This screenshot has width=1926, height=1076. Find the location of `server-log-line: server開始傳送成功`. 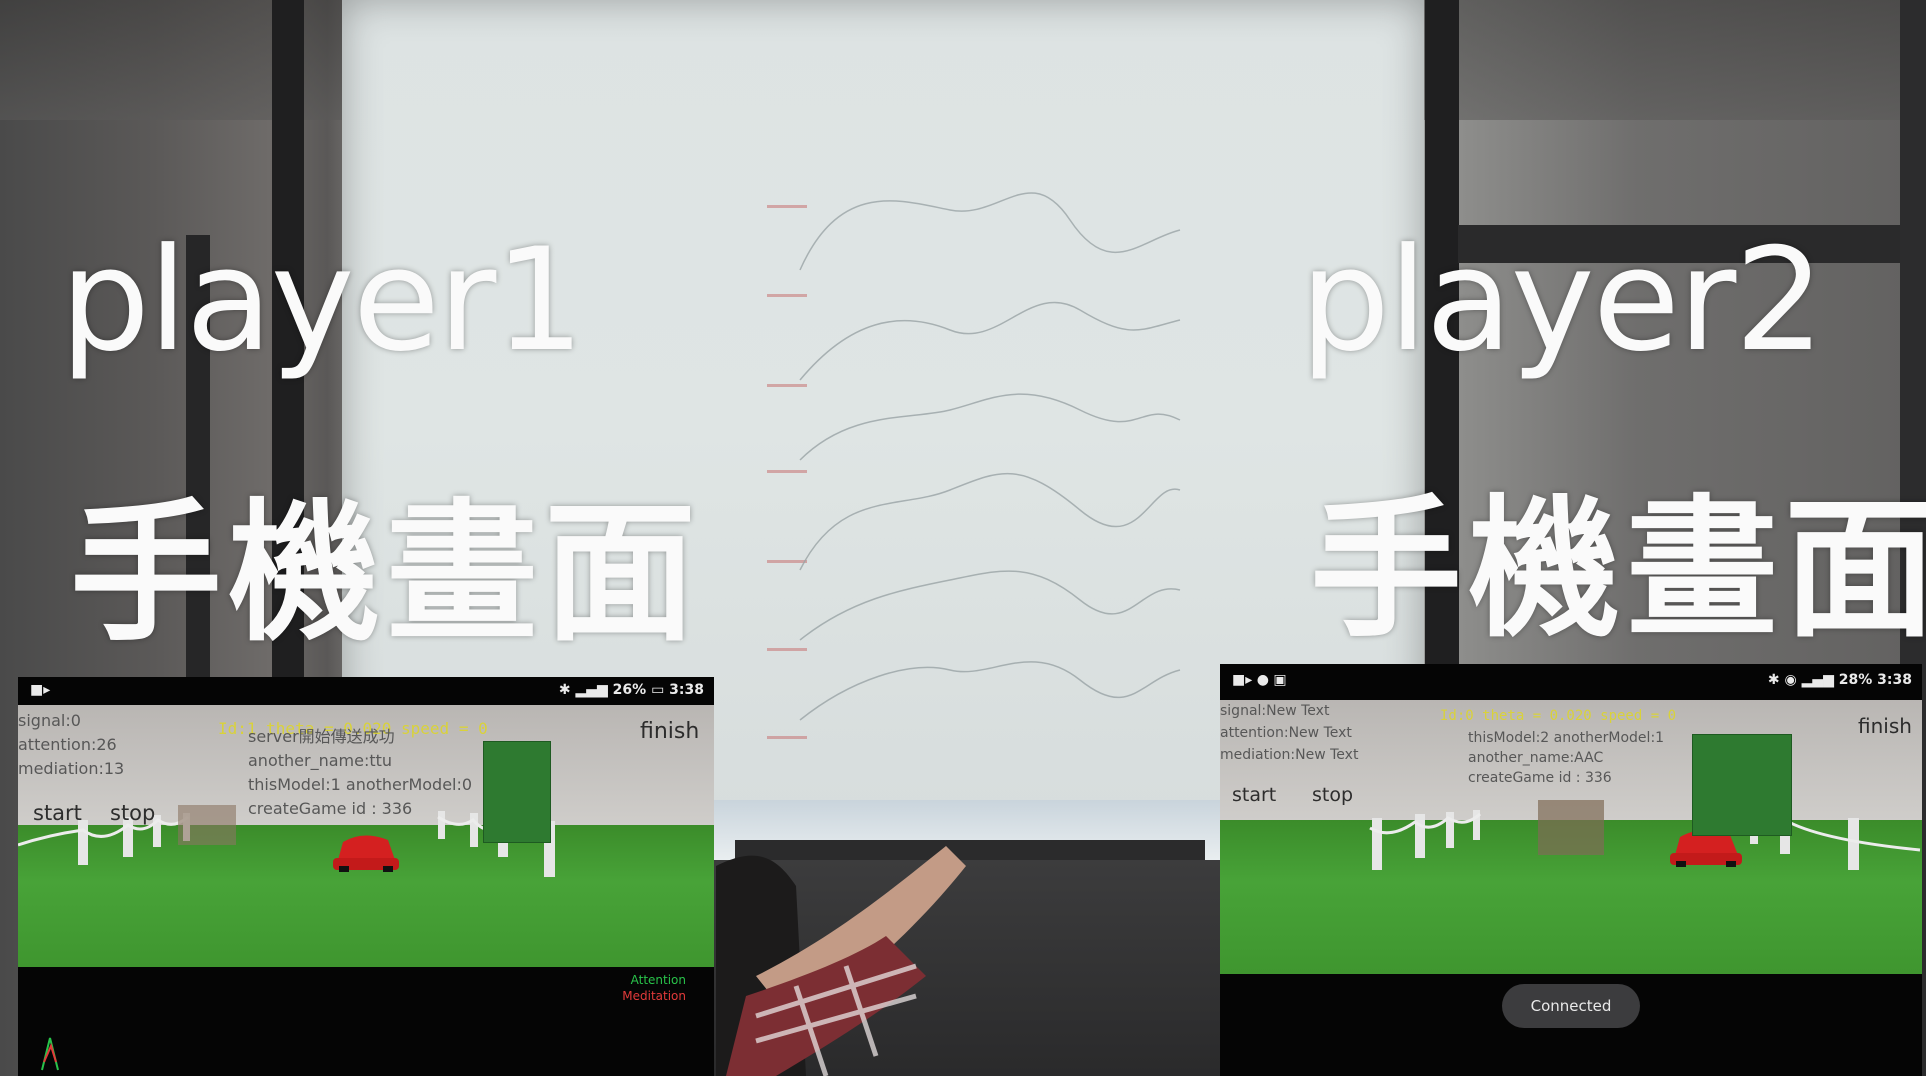

server-log-line: server開始傳送成功 is located at coordinates (321, 736).